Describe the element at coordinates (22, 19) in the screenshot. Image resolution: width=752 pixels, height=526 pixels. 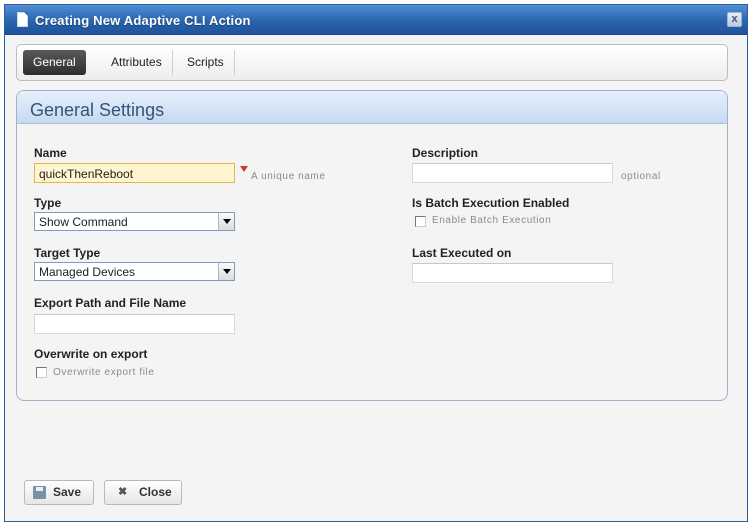
I see `document-icon` at that location.